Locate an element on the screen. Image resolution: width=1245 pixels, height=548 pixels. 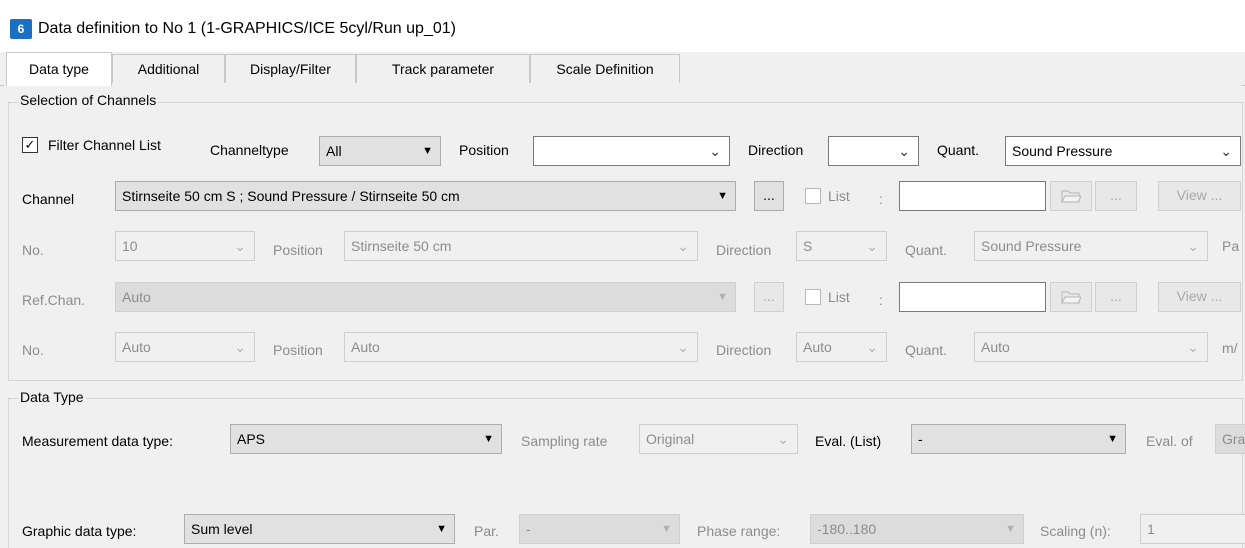
refchan-select: Auto ▼ is located at coordinates (425, 297).